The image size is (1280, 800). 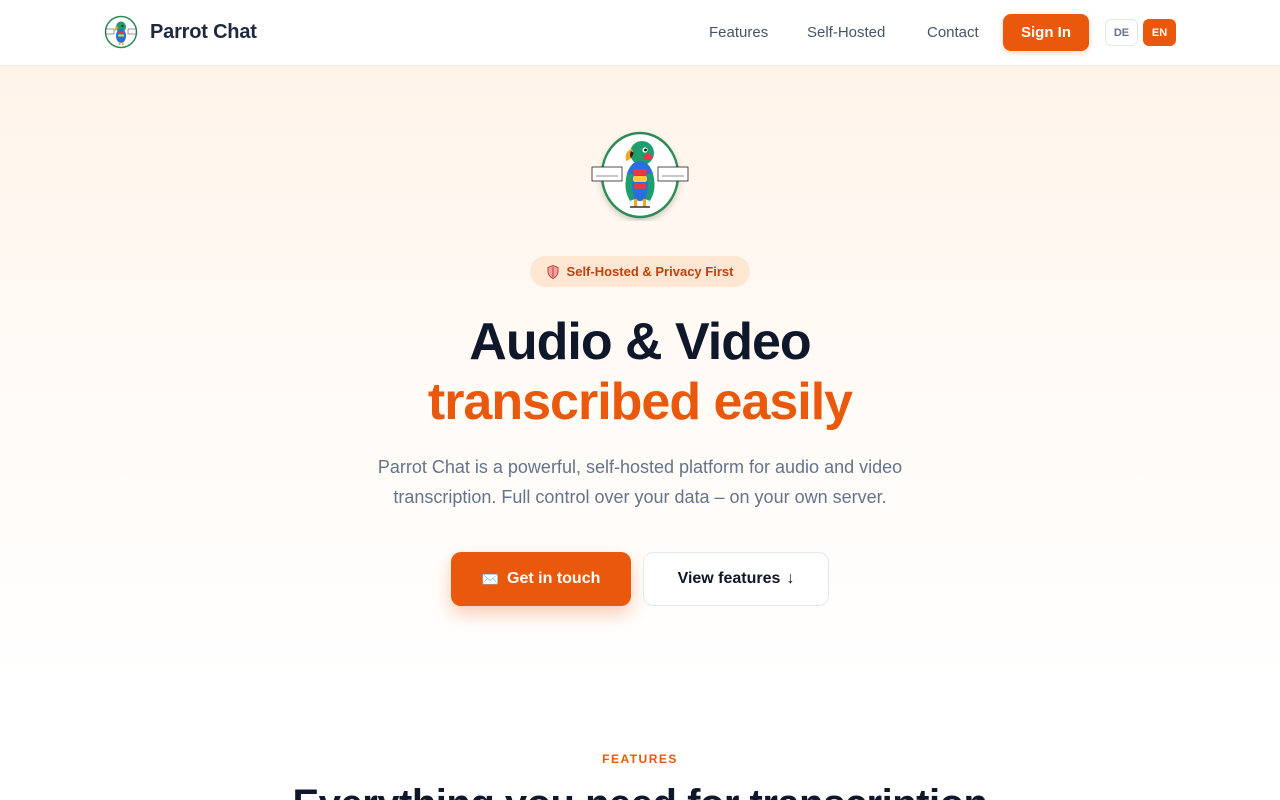 What do you see at coordinates (738, 32) in the screenshot?
I see `nav-features-link: Features` at bounding box center [738, 32].